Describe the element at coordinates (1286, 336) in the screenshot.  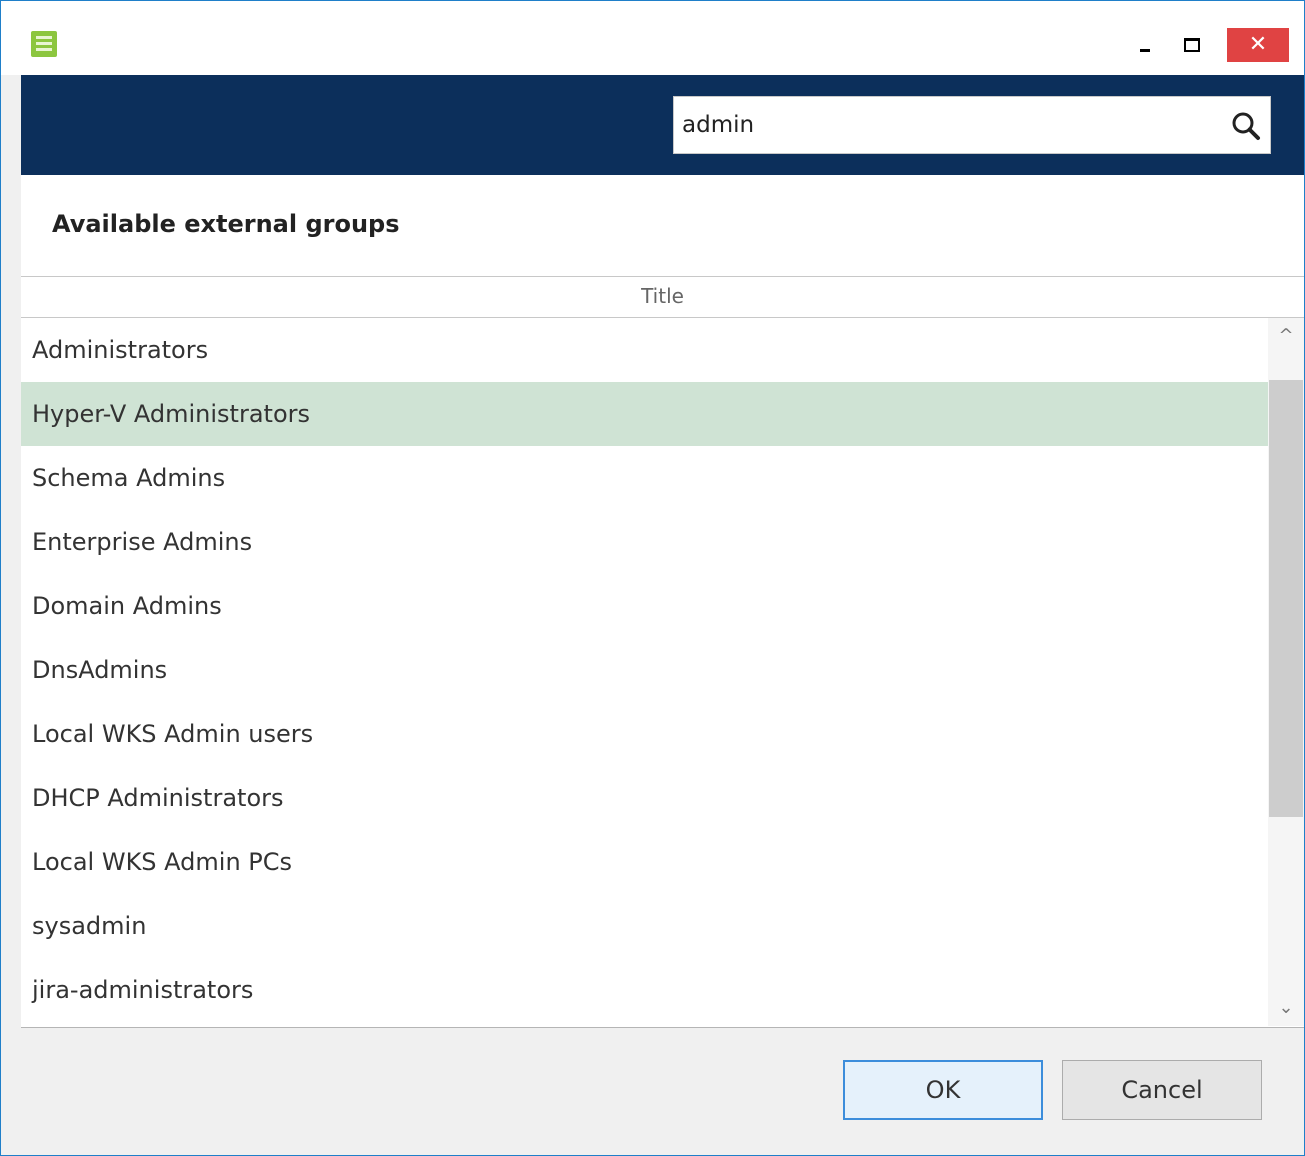
I see `scroll-up-icon: ^` at that location.